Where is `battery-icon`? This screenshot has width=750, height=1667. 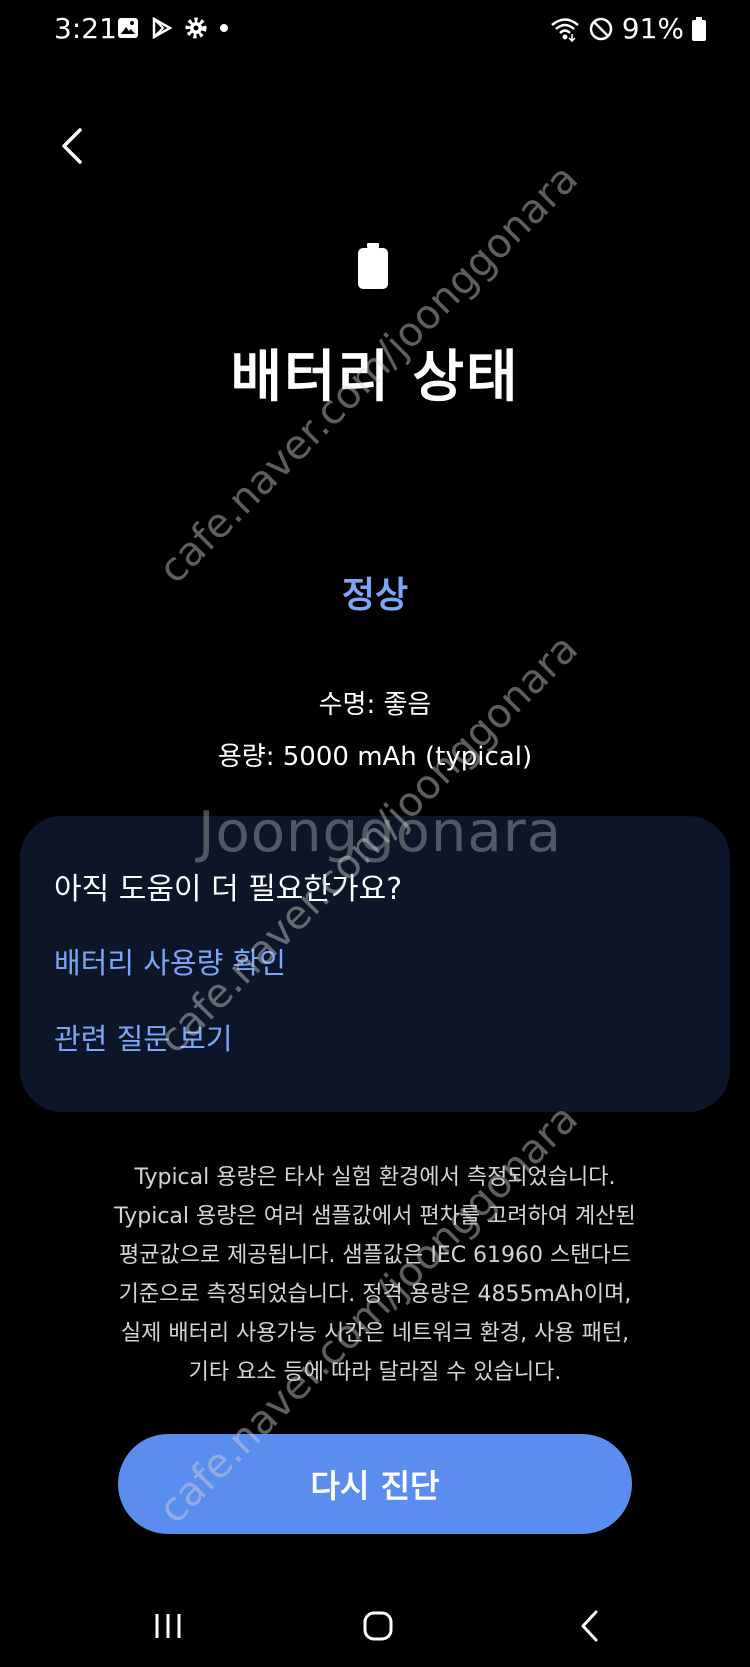 battery-icon is located at coordinates (699, 28).